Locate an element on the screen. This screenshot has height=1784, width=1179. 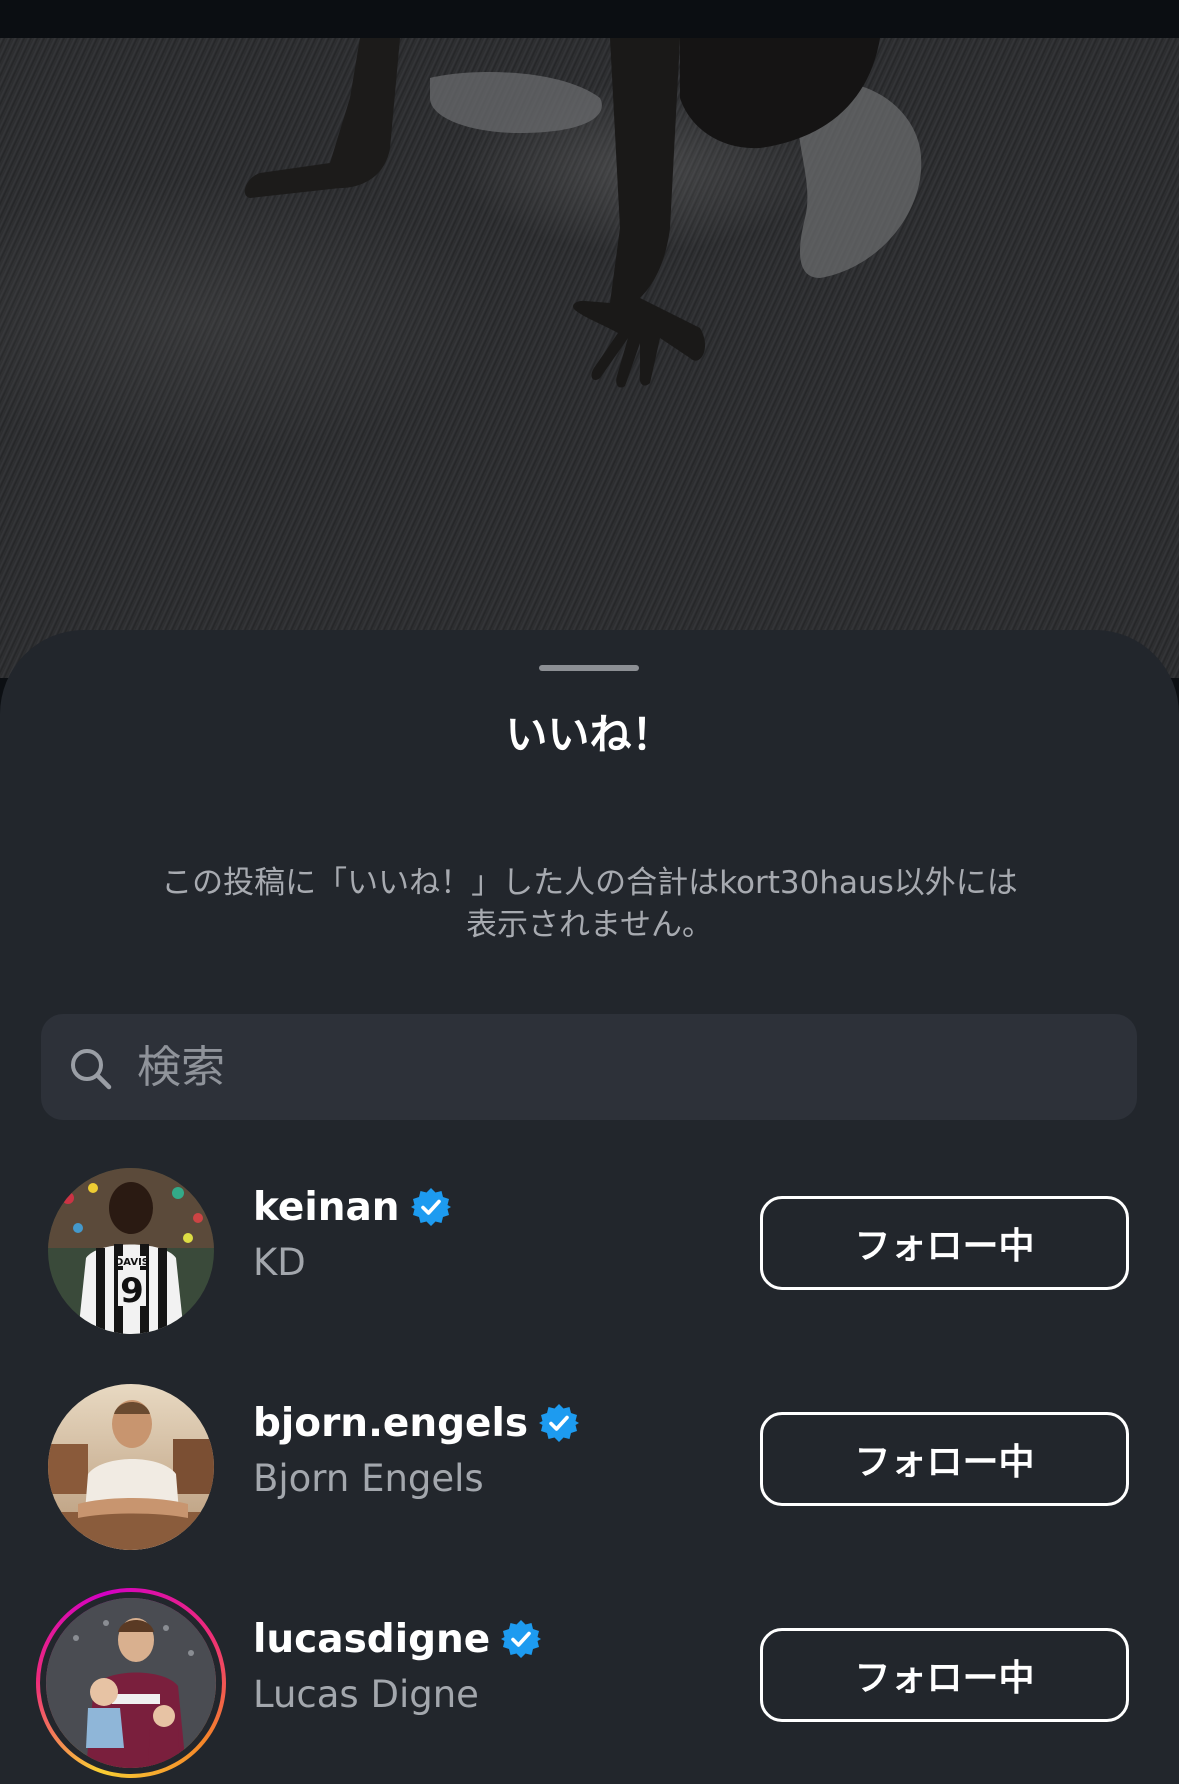
svg-text: 9 is located at coordinates (132, 1291).